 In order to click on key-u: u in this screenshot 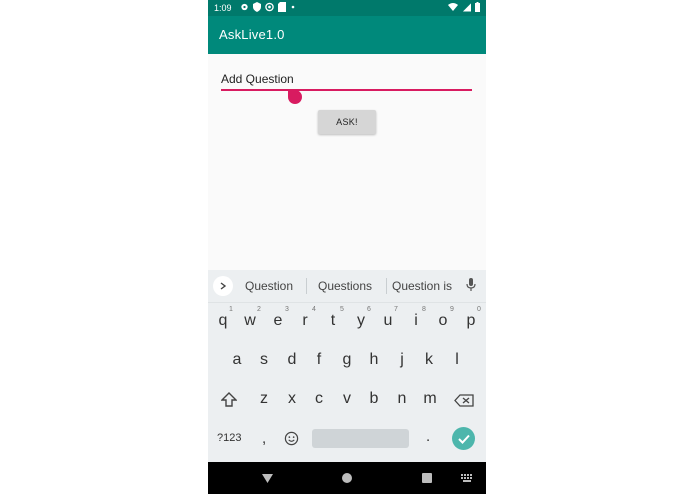, I will do `click(388, 321)`.